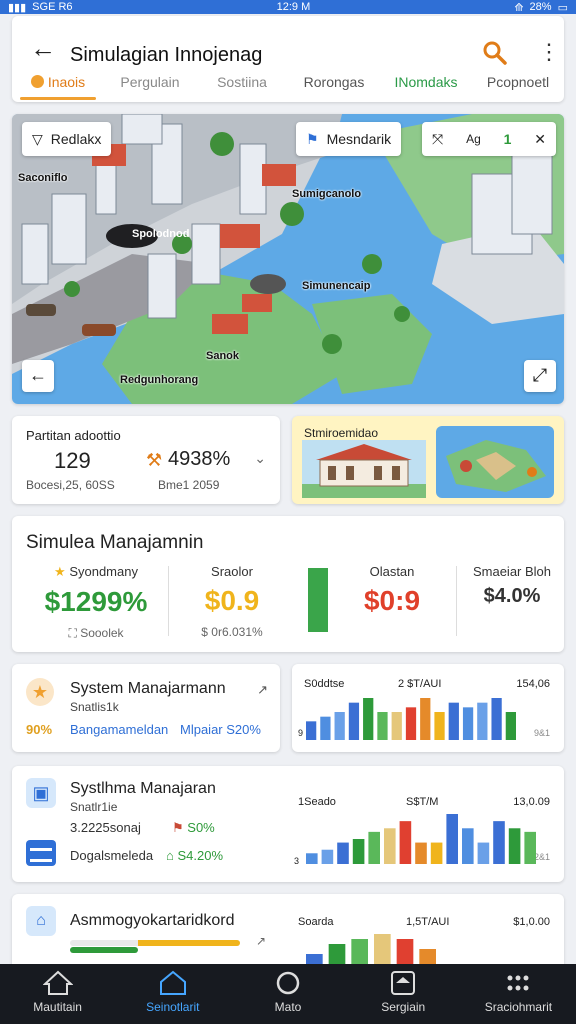 The image size is (576, 1024). I want to click on map-label: Simunencaip, so click(336, 286).